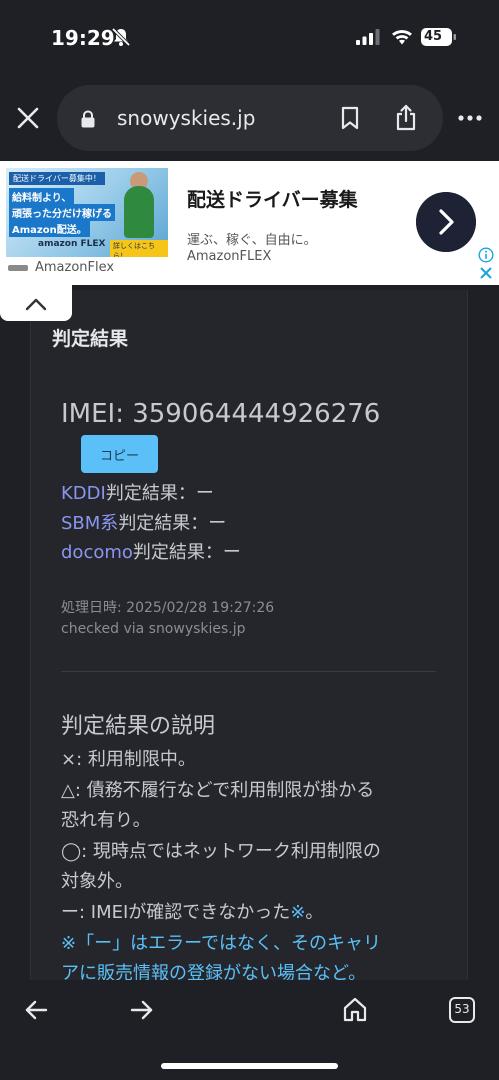 The height and width of the screenshot is (1080, 499). I want to click on cellular-signal-icon, so click(368, 37).